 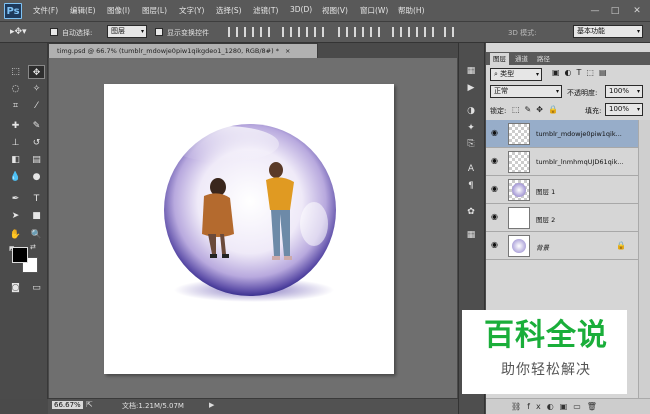 I want to click on align-left-icon, so click(x=287, y=32).